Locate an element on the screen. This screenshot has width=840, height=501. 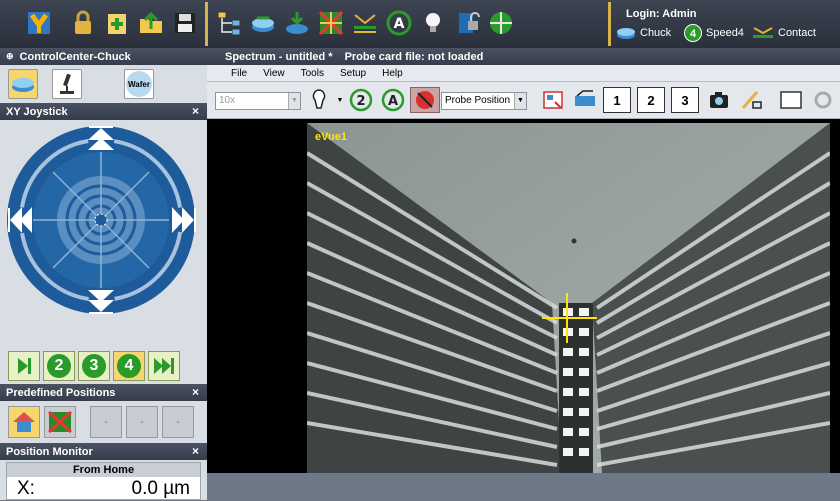
new-file-icon is located at coordinates (117, 23).